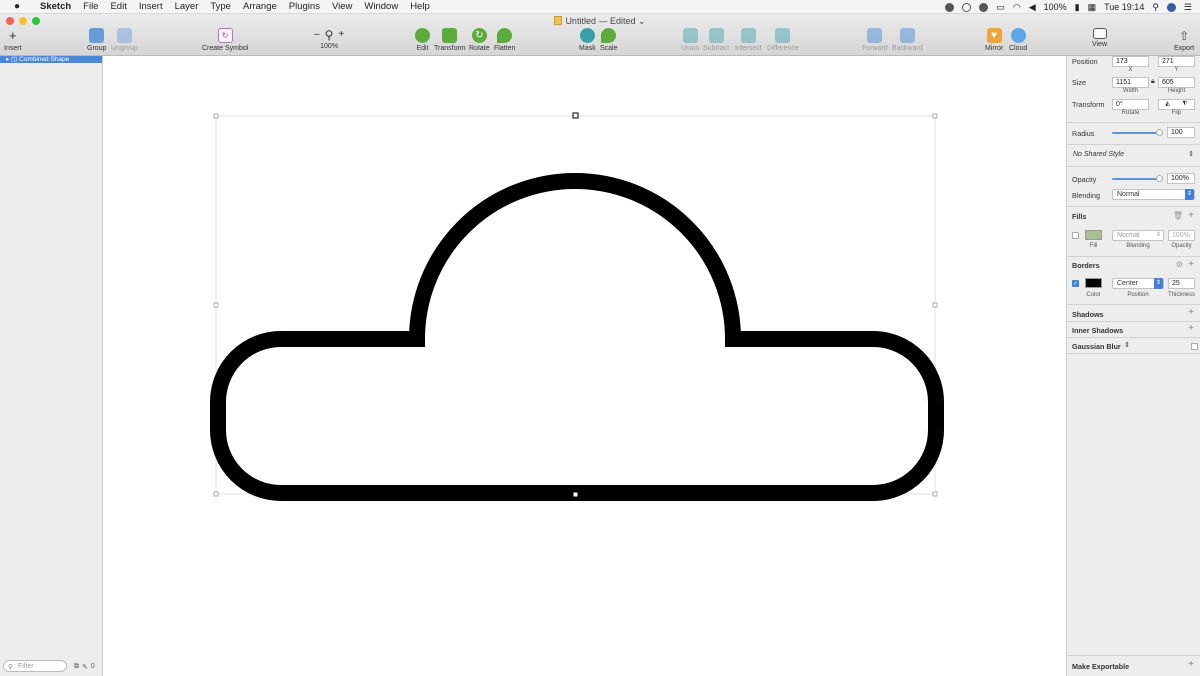 This screenshot has width=1200, height=676. I want to click on fill-blending-select: Normal ⇕, so click(1138, 235).